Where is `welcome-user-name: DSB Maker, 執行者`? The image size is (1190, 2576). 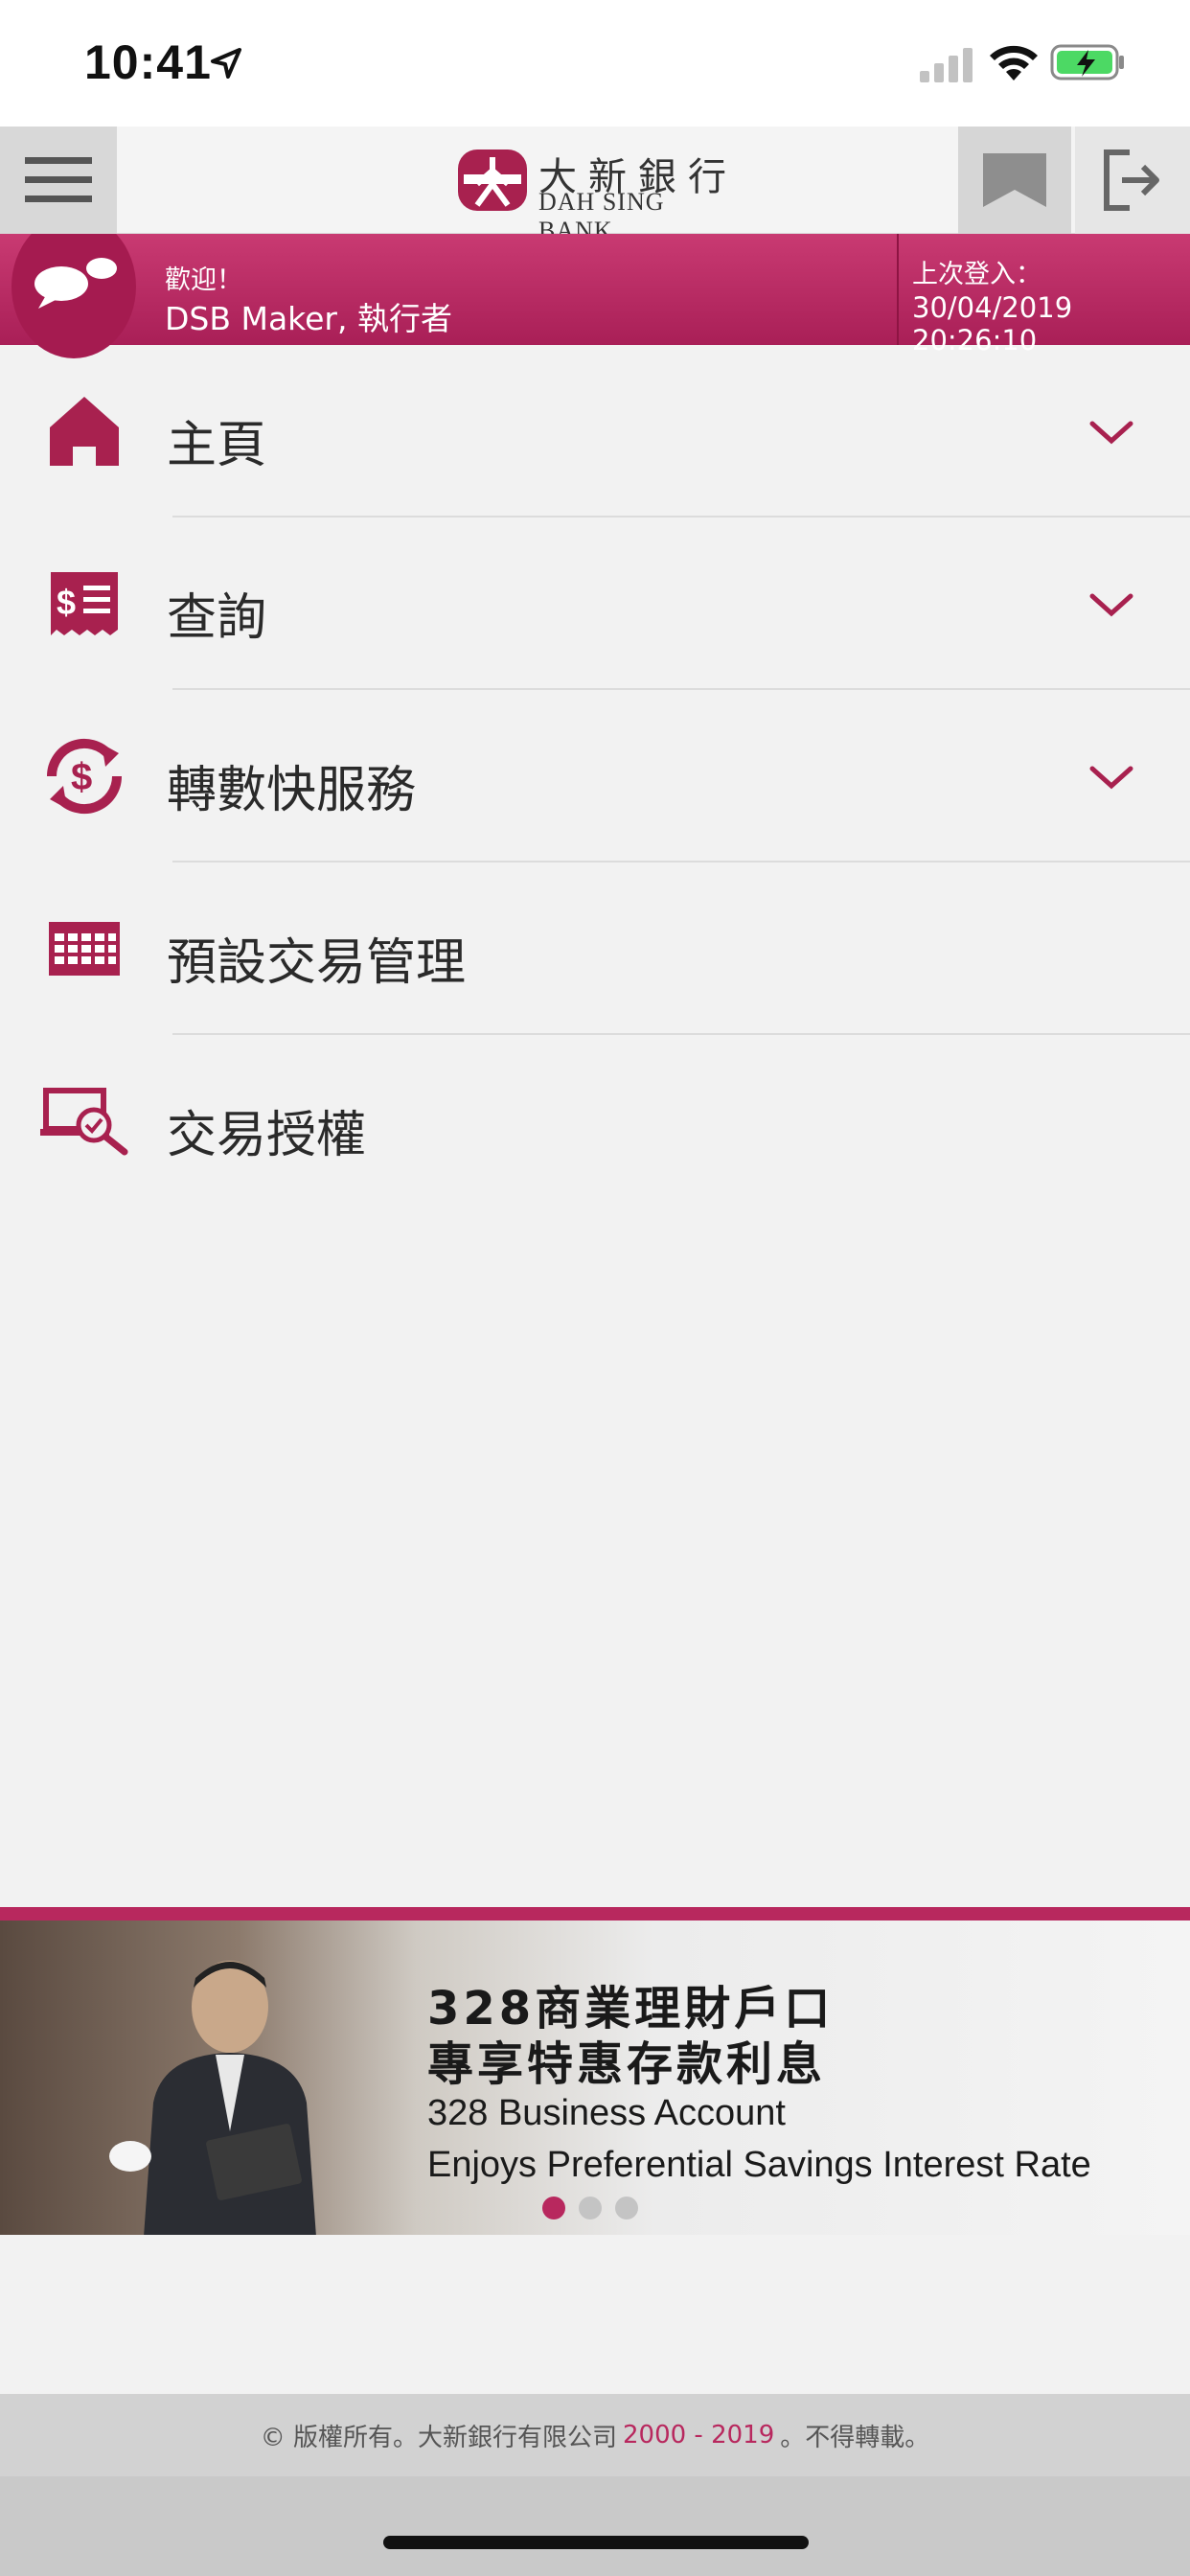 welcome-user-name: DSB Maker, 執行者 is located at coordinates (309, 318).